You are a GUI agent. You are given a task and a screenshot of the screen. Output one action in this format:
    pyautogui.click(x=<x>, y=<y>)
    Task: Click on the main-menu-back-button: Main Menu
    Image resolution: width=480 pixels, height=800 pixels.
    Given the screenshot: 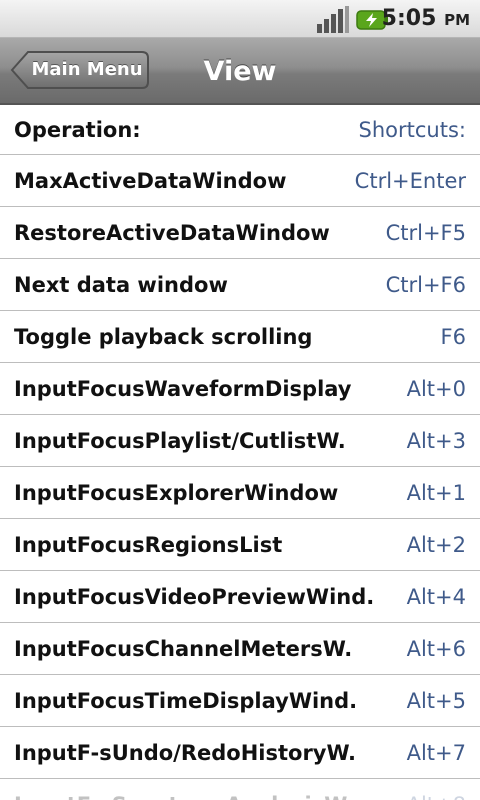 What is the action you would take?
    pyautogui.click(x=80, y=70)
    